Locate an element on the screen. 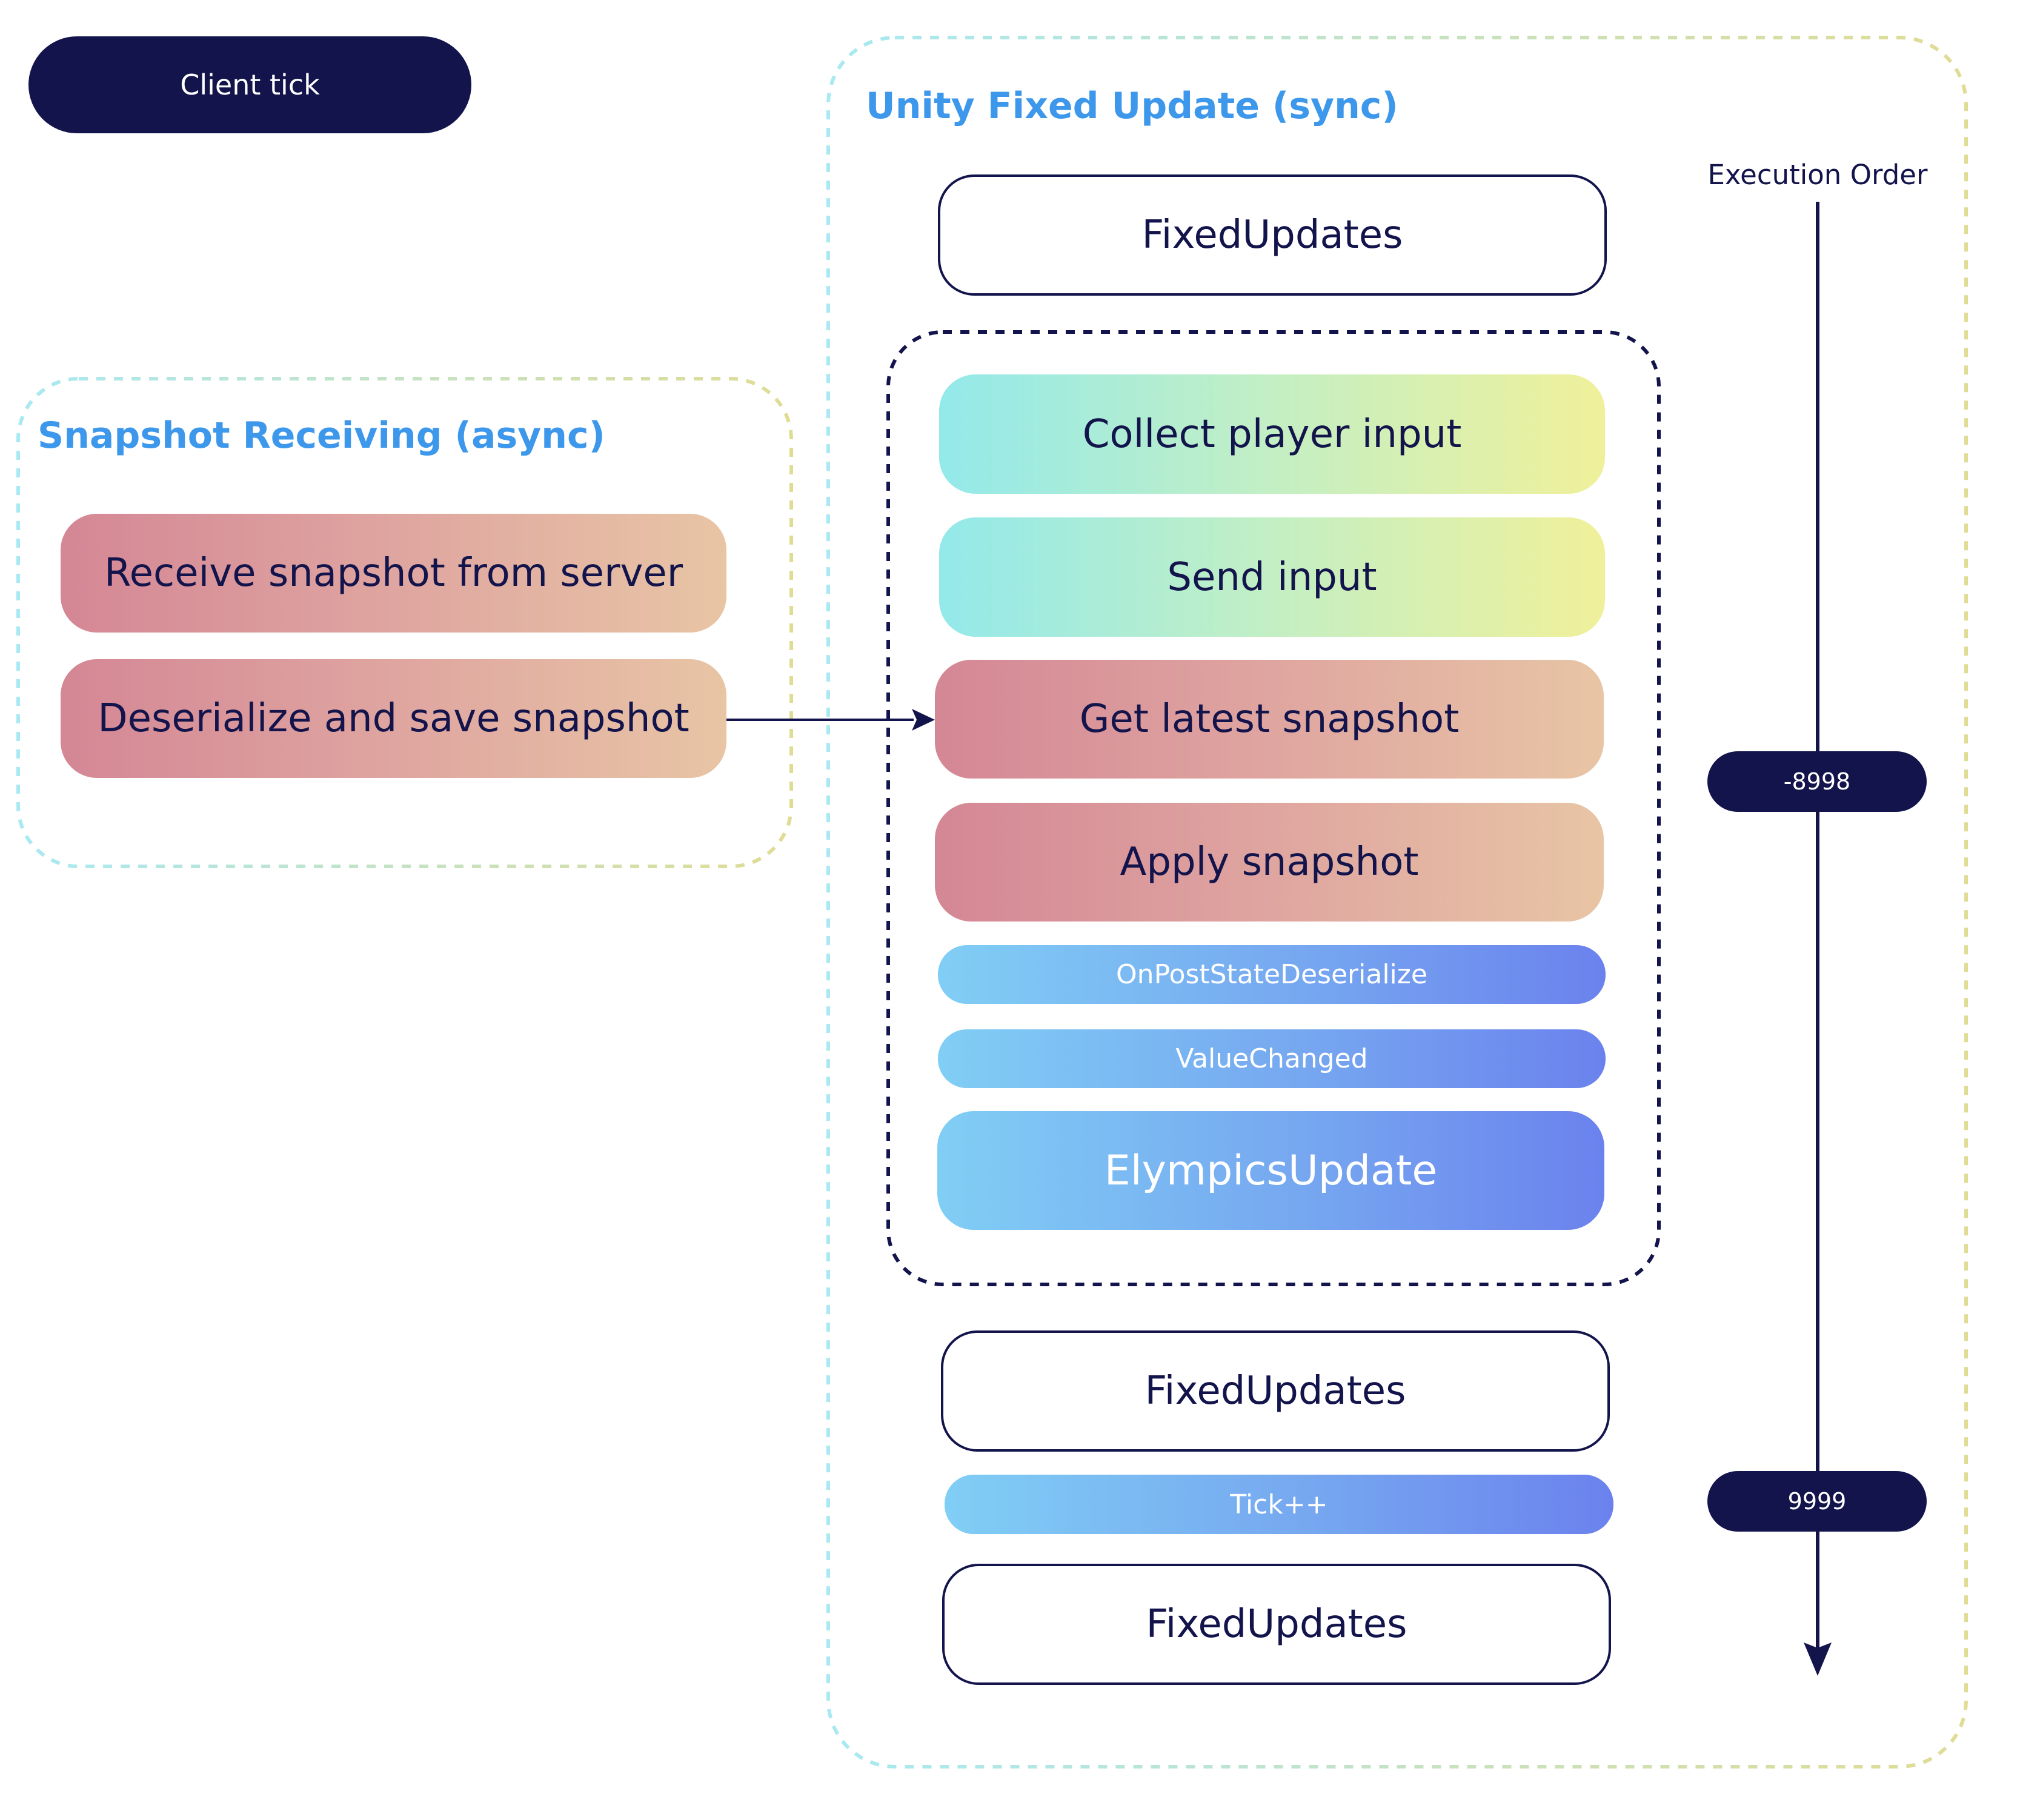 This screenshot has height=1820, width=2020. step-label: Receive snapshot from server is located at coordinates (393, 573).